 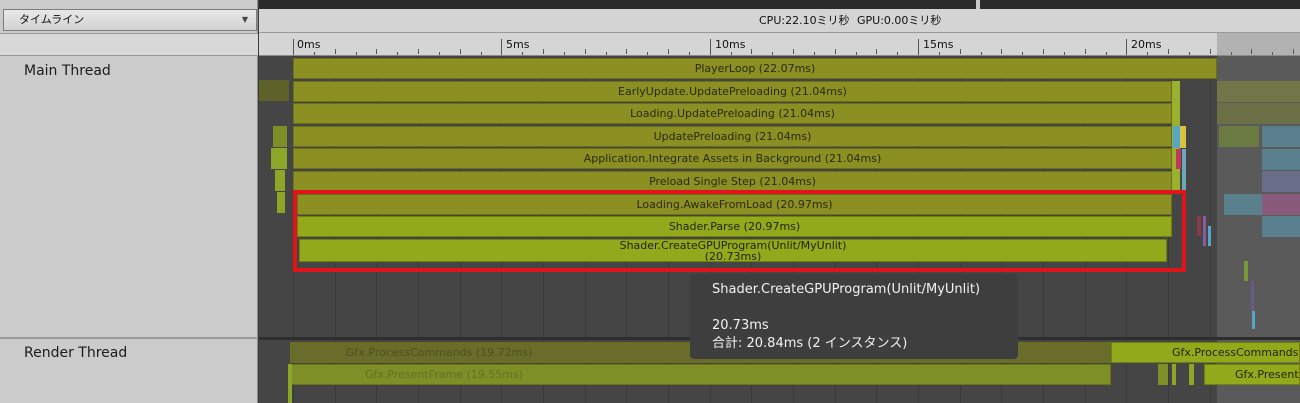 What do you see at coordinates (810, 343) in the screenshot?
I see `tooltip-total: 合計: 20.84ms (2 インスタンス)` at bounding box center [810, 343].